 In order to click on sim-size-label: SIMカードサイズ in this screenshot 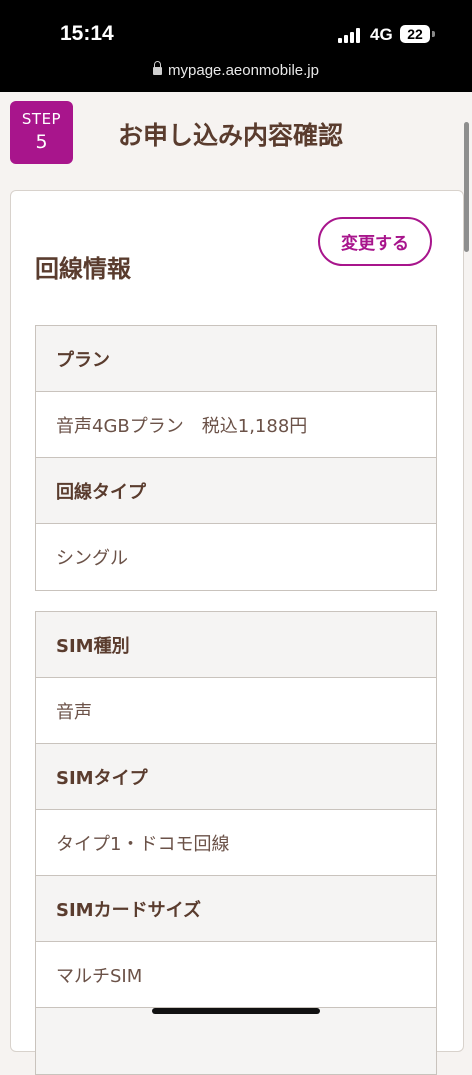, I will do `click(236, 909)`.